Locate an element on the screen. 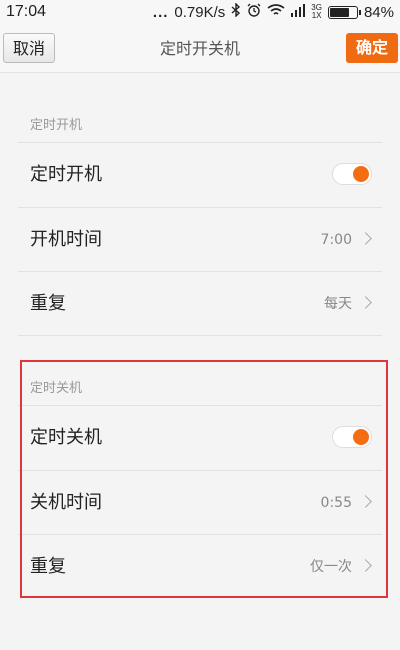 This screenshot has width=400, height=650. power-on-repeat-row: 重复 每天 is located at coordinates (200, 304).